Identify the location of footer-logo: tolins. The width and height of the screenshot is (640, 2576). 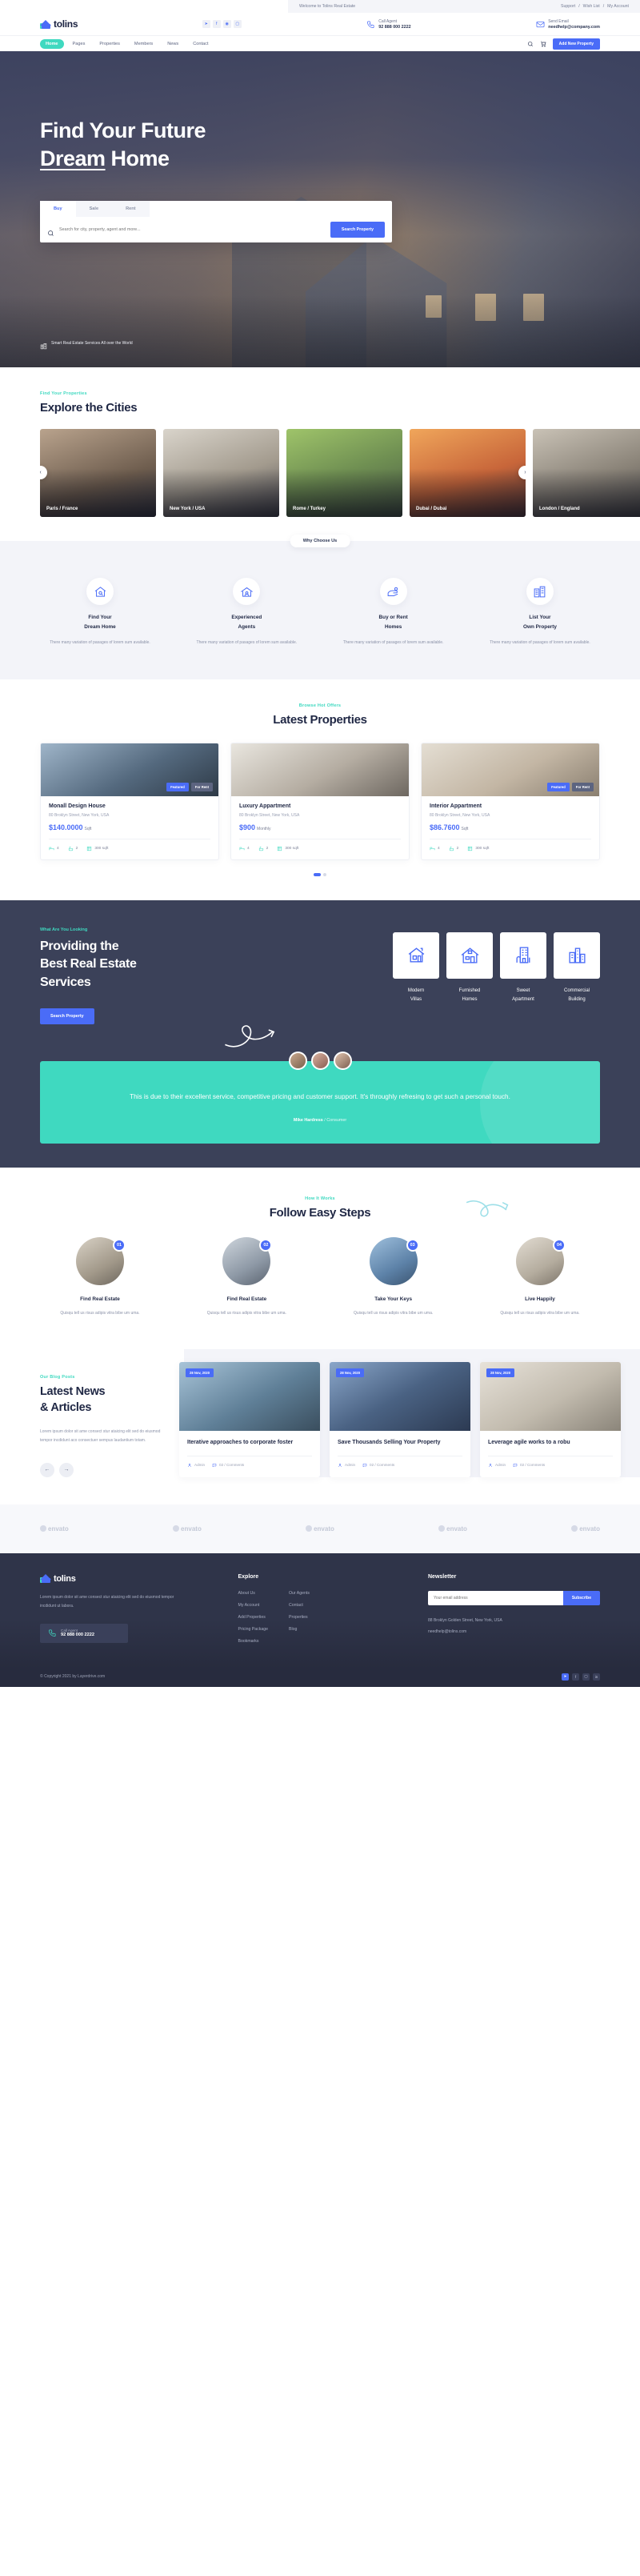
(112, 1579).